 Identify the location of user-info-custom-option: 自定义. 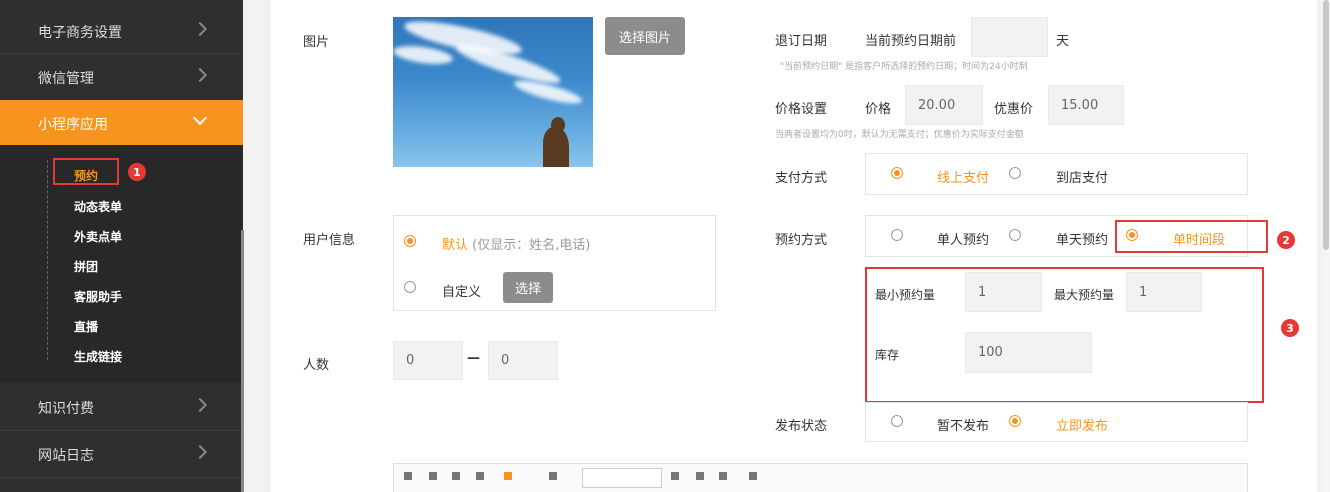
(461, 290).